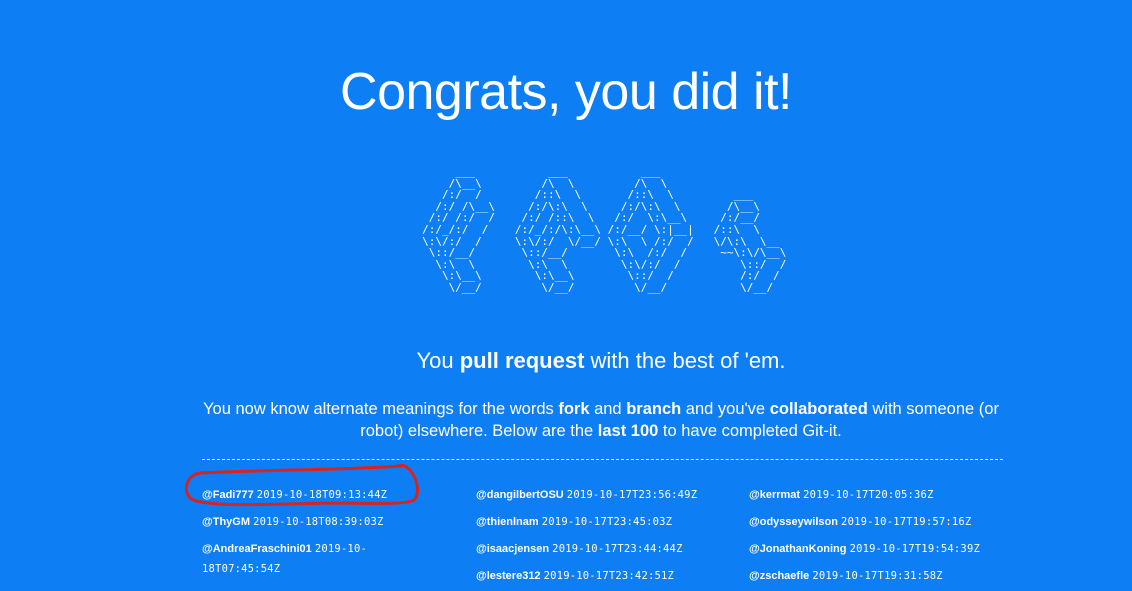  I want to click on list-item: @isaacjensen 2019-10-17T23:44:44Z, so click(611, 552).